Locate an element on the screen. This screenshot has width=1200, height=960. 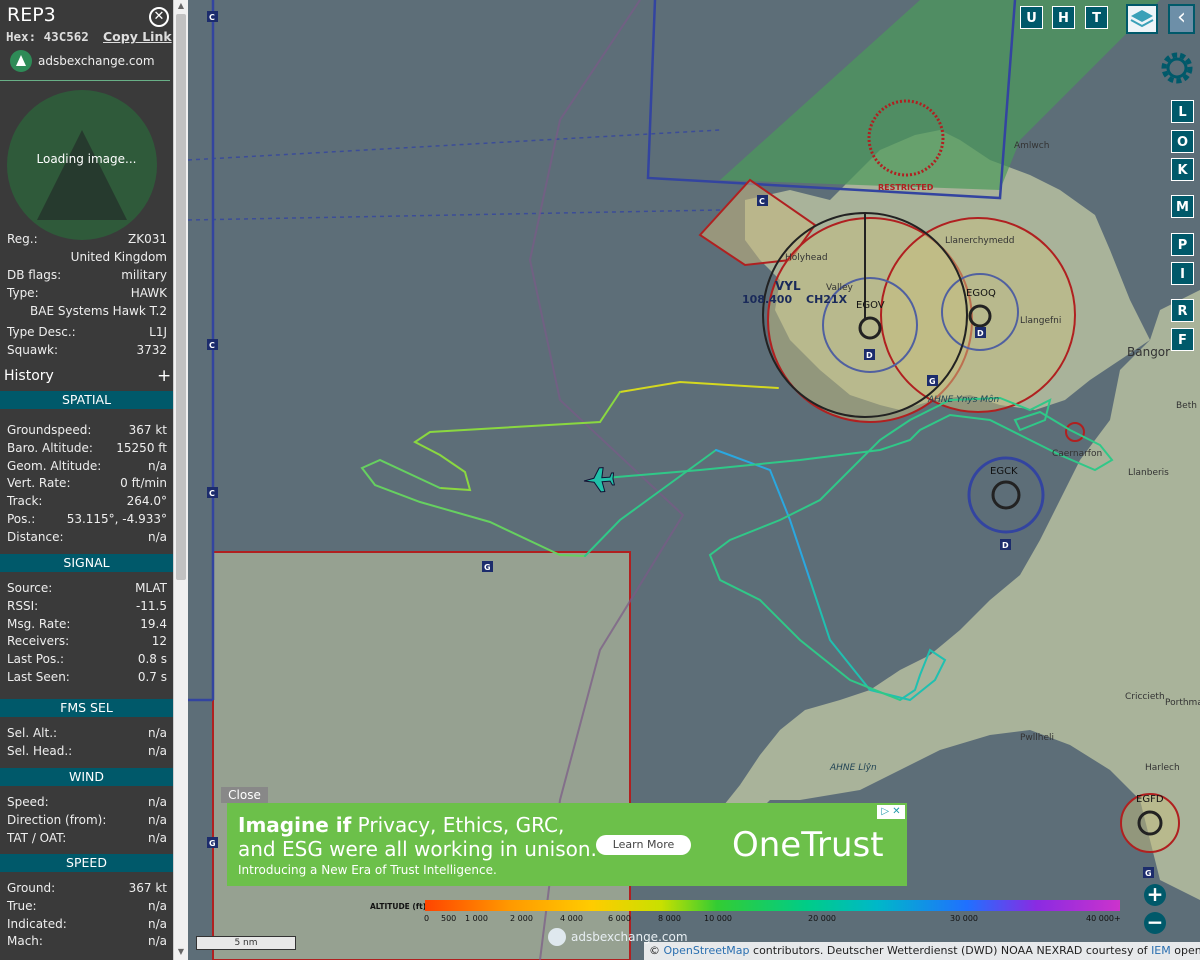
spatial-label: Distance: is located at coordinates (35, 536).